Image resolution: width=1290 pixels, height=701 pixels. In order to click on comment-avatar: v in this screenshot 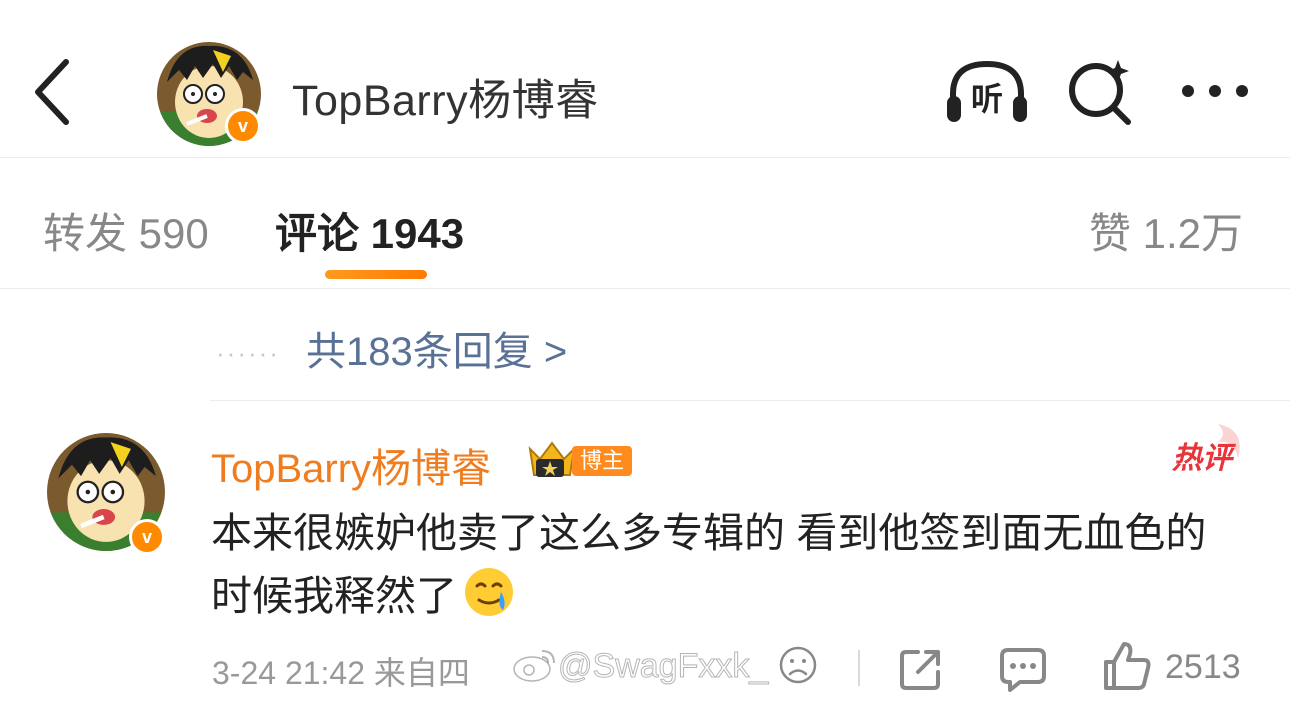, I will do `click(106, 494)`.